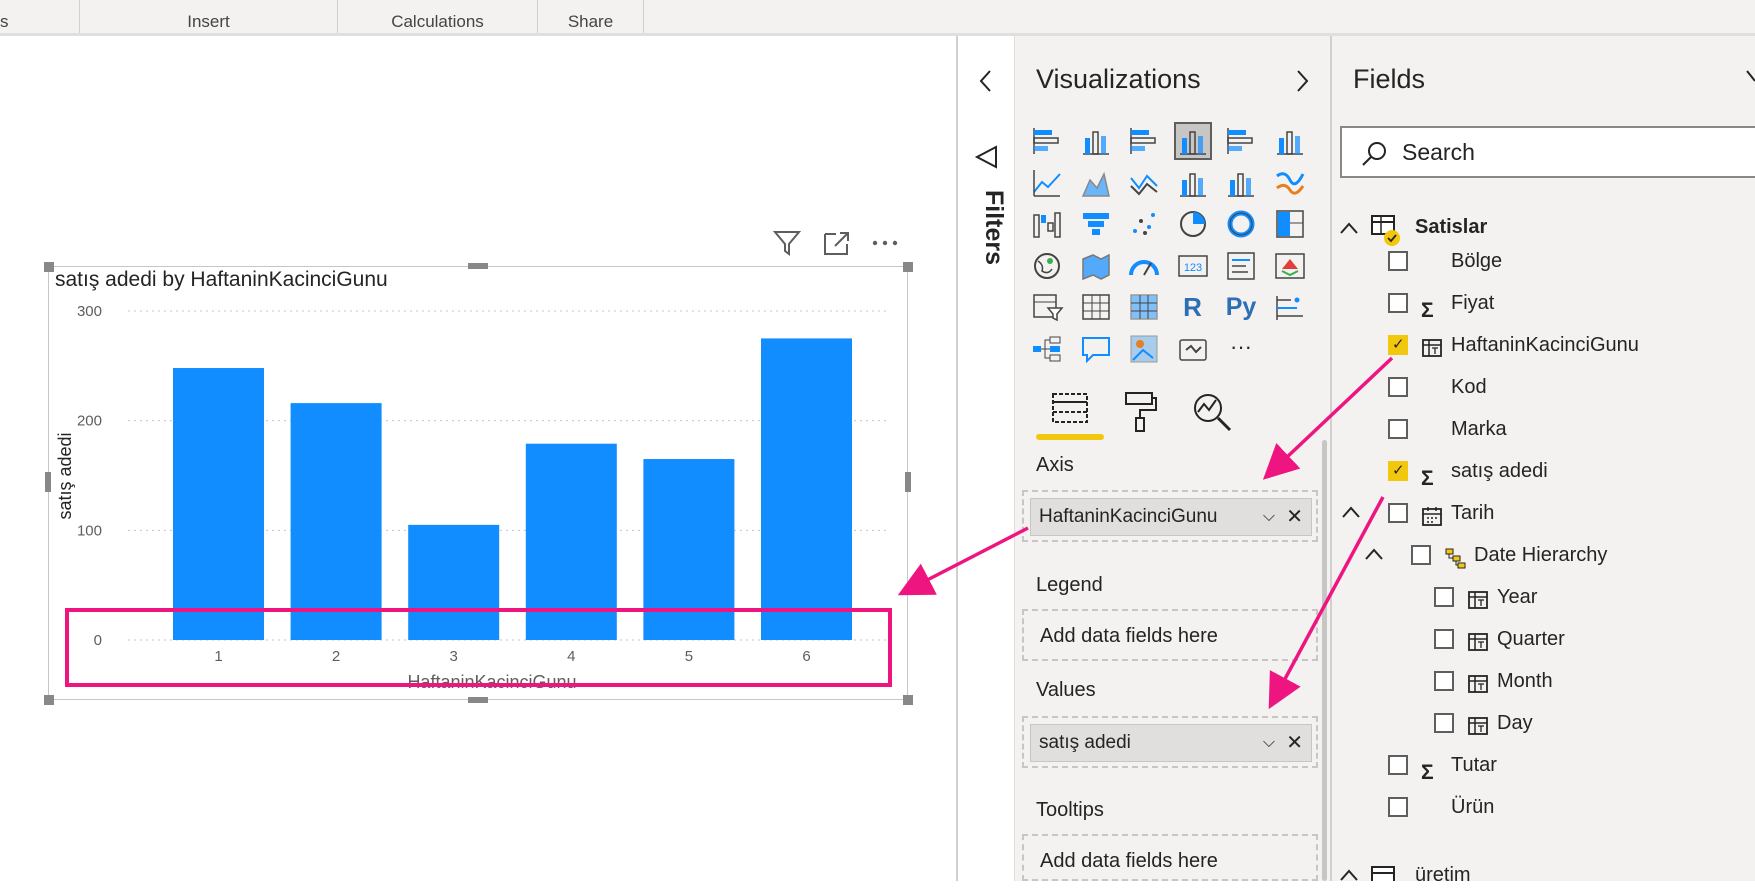 This screenshot has height=890, width=1755. What do you see at coordinates (1193, 307) in the screenshot?
I see `r-visual-icon: R` at bounding box center [1193, 307].